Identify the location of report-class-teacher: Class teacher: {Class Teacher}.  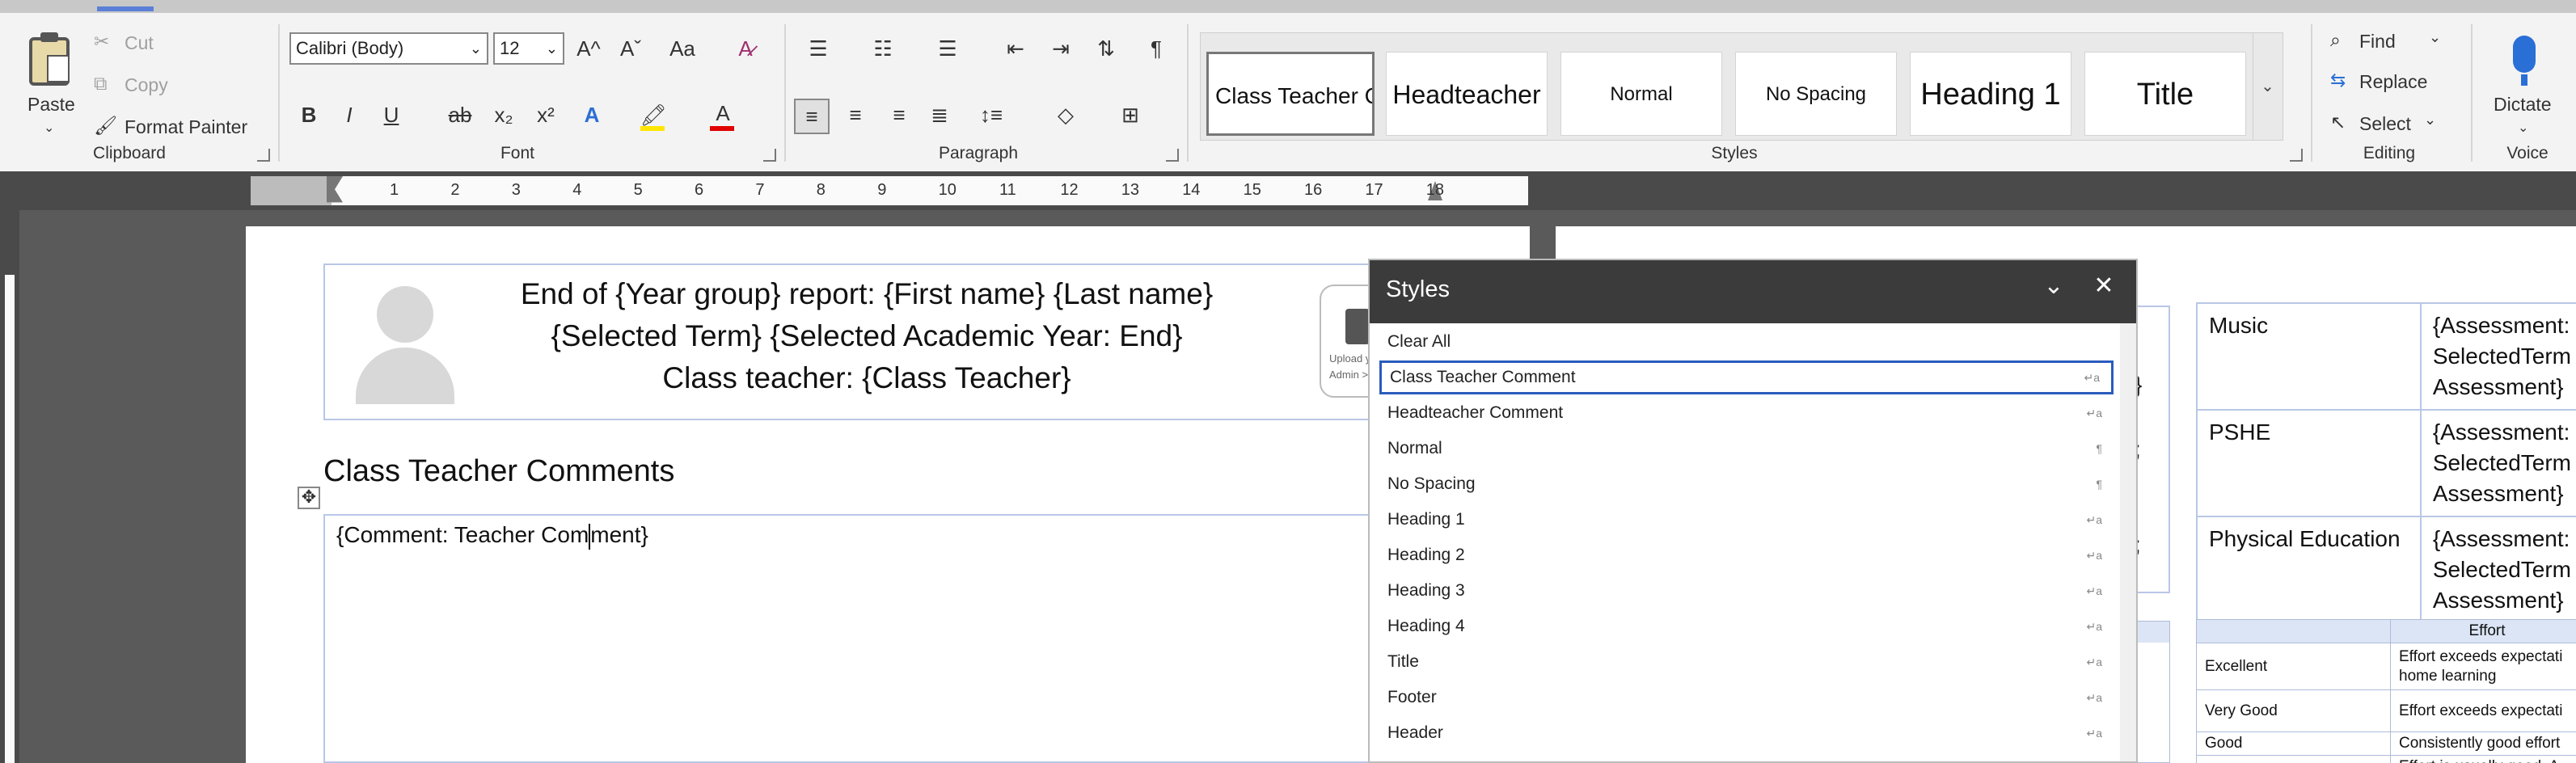
(866, 378).